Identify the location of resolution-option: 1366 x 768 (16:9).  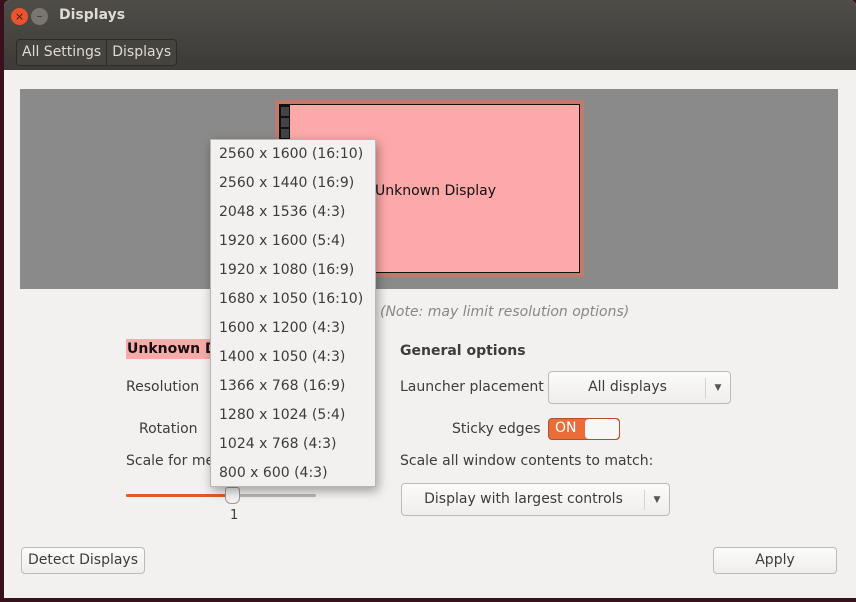
(293, 386).